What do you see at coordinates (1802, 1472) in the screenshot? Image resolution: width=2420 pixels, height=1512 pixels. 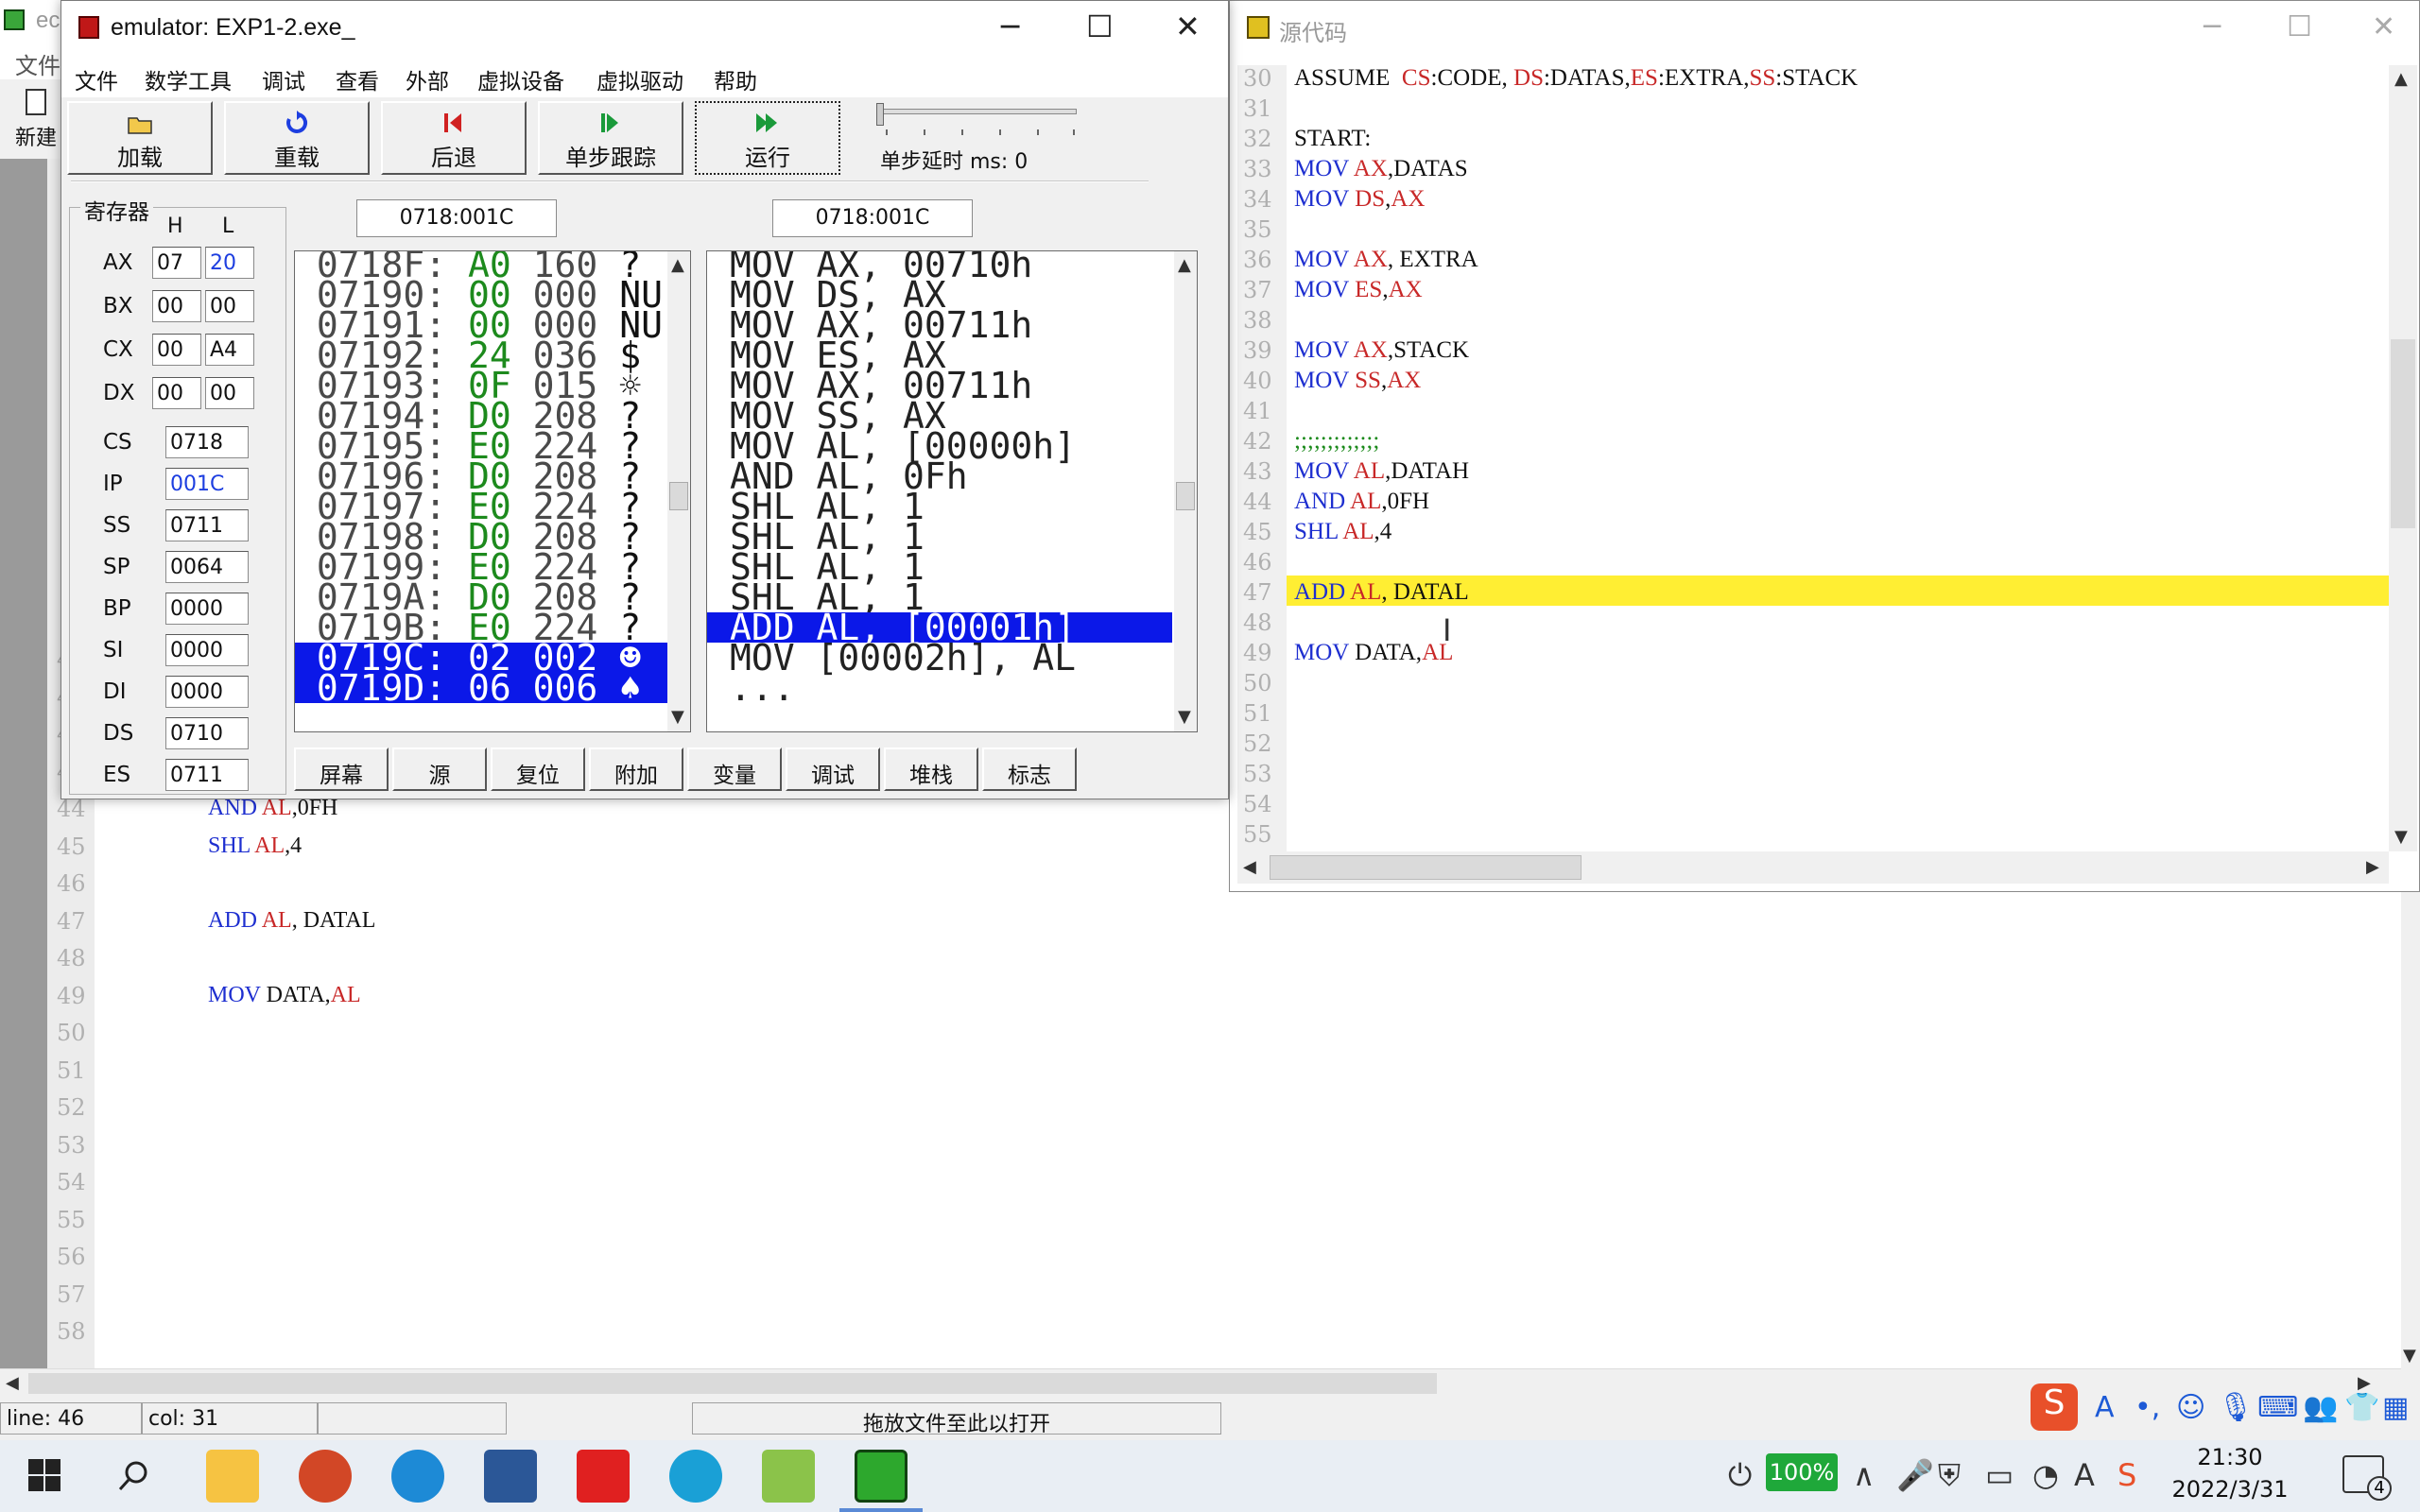 I see `battery-indicator: 100%` at bounding box center [1802, 1472].